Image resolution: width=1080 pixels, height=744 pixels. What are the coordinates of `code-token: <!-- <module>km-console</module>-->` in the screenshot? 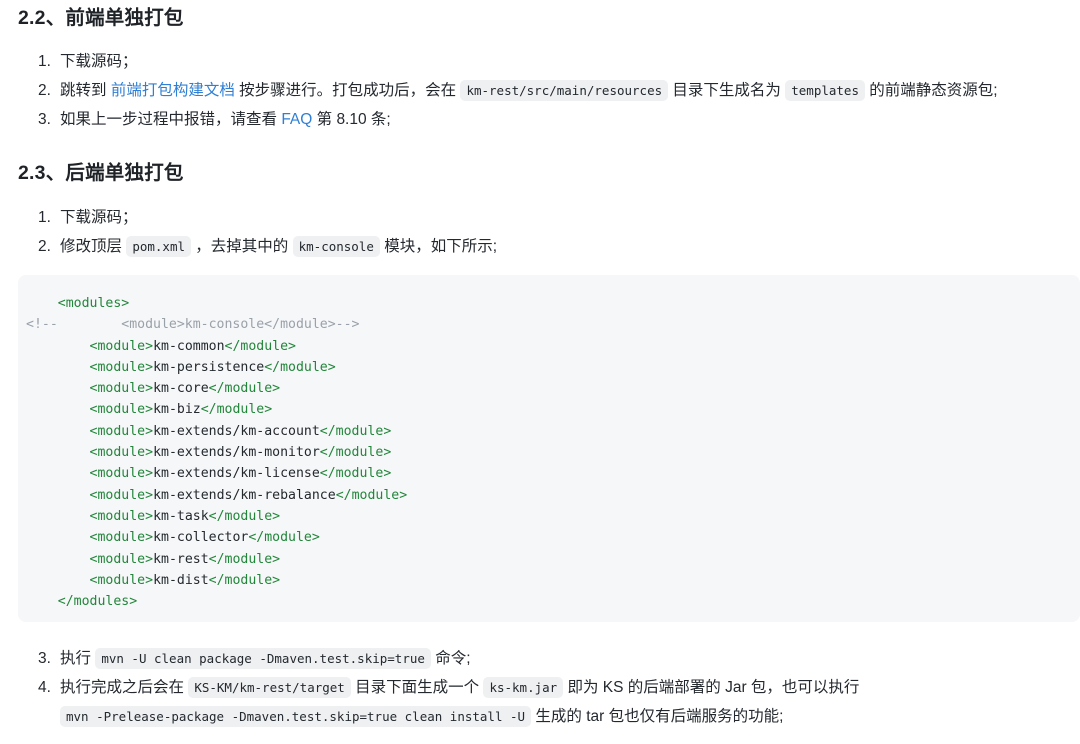 It's located at (193, 325).